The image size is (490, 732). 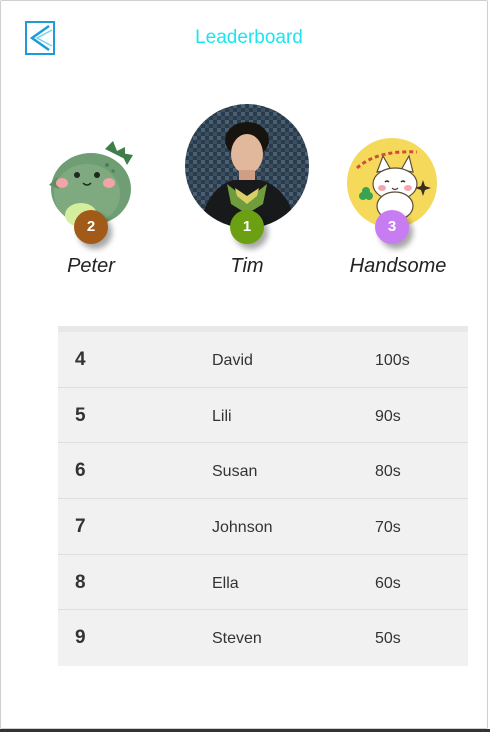 I want to click on podium-name: Tim, so click(x=247, y=266).